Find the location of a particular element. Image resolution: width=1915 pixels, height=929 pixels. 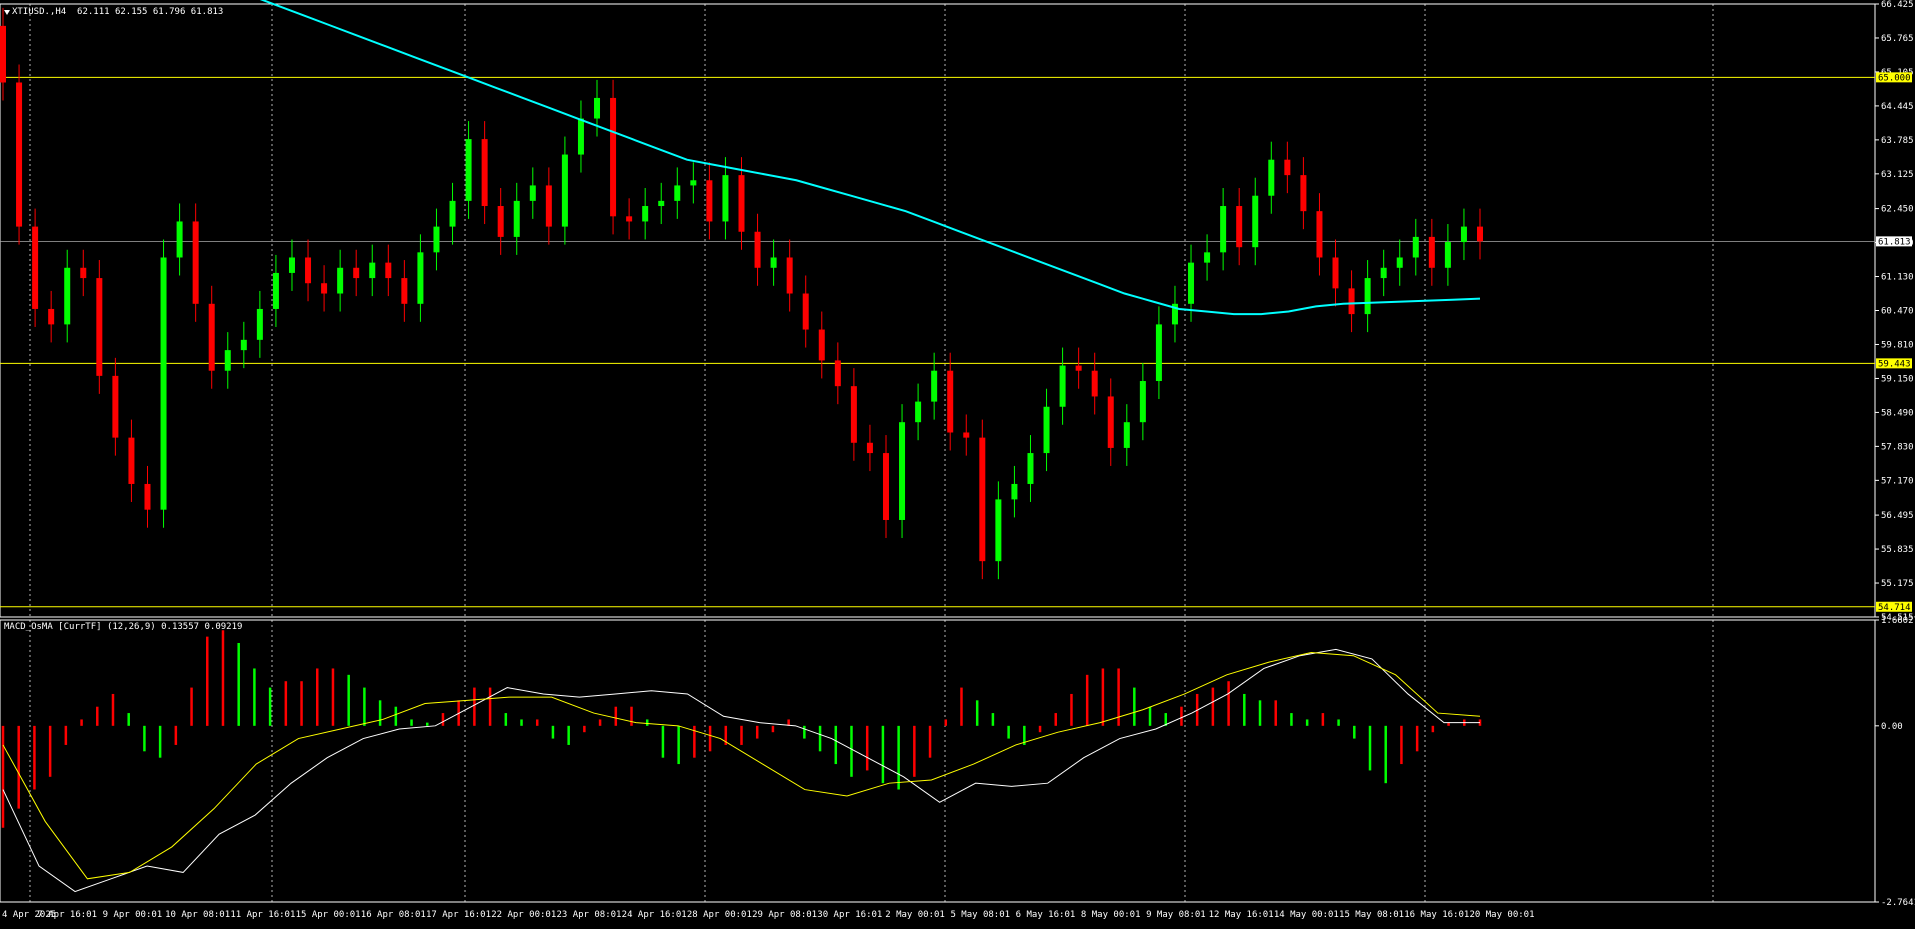

x-tick-label: 8 May 00:01 is located at coordinates (1111, 915).